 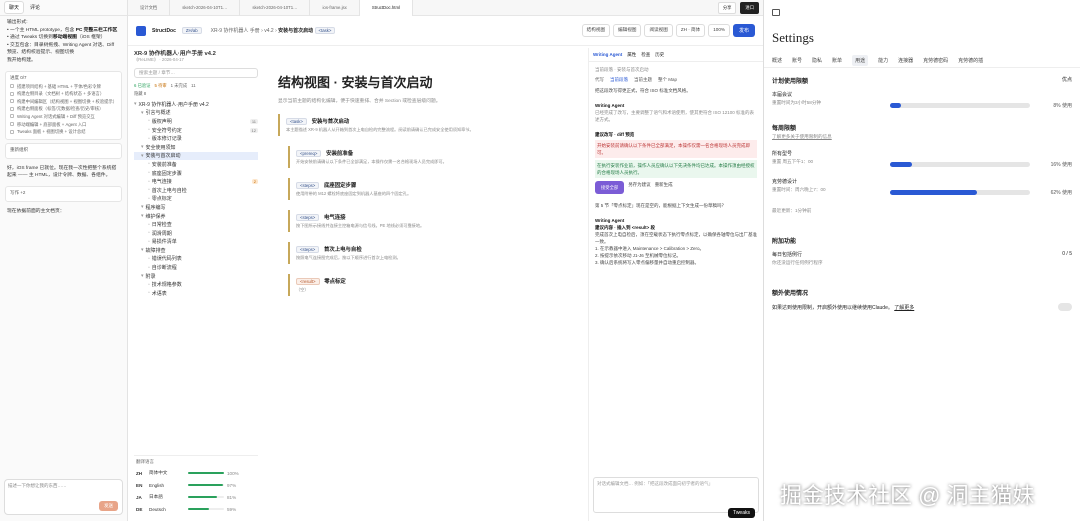 I want to click on todo-item: Tweaks 面板 + 视图切换 + 设计总结, so click(x=63, y=132).